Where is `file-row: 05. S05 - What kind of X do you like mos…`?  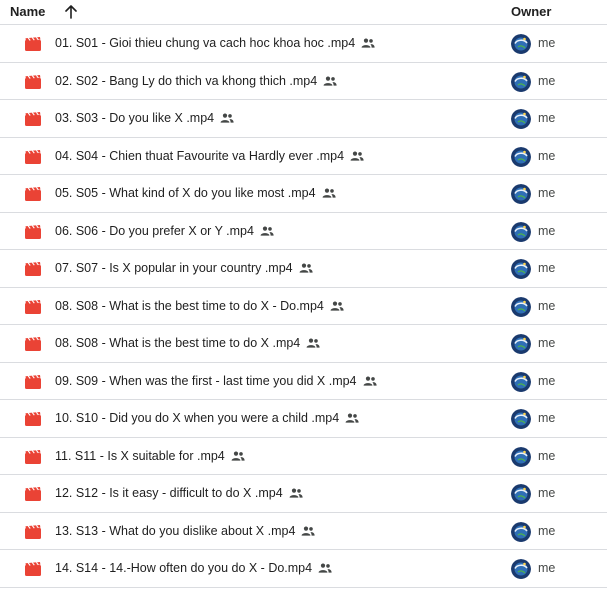
file-row: 05. S05 - What kind of X do you like mos… is located at coordinates (303, 194).